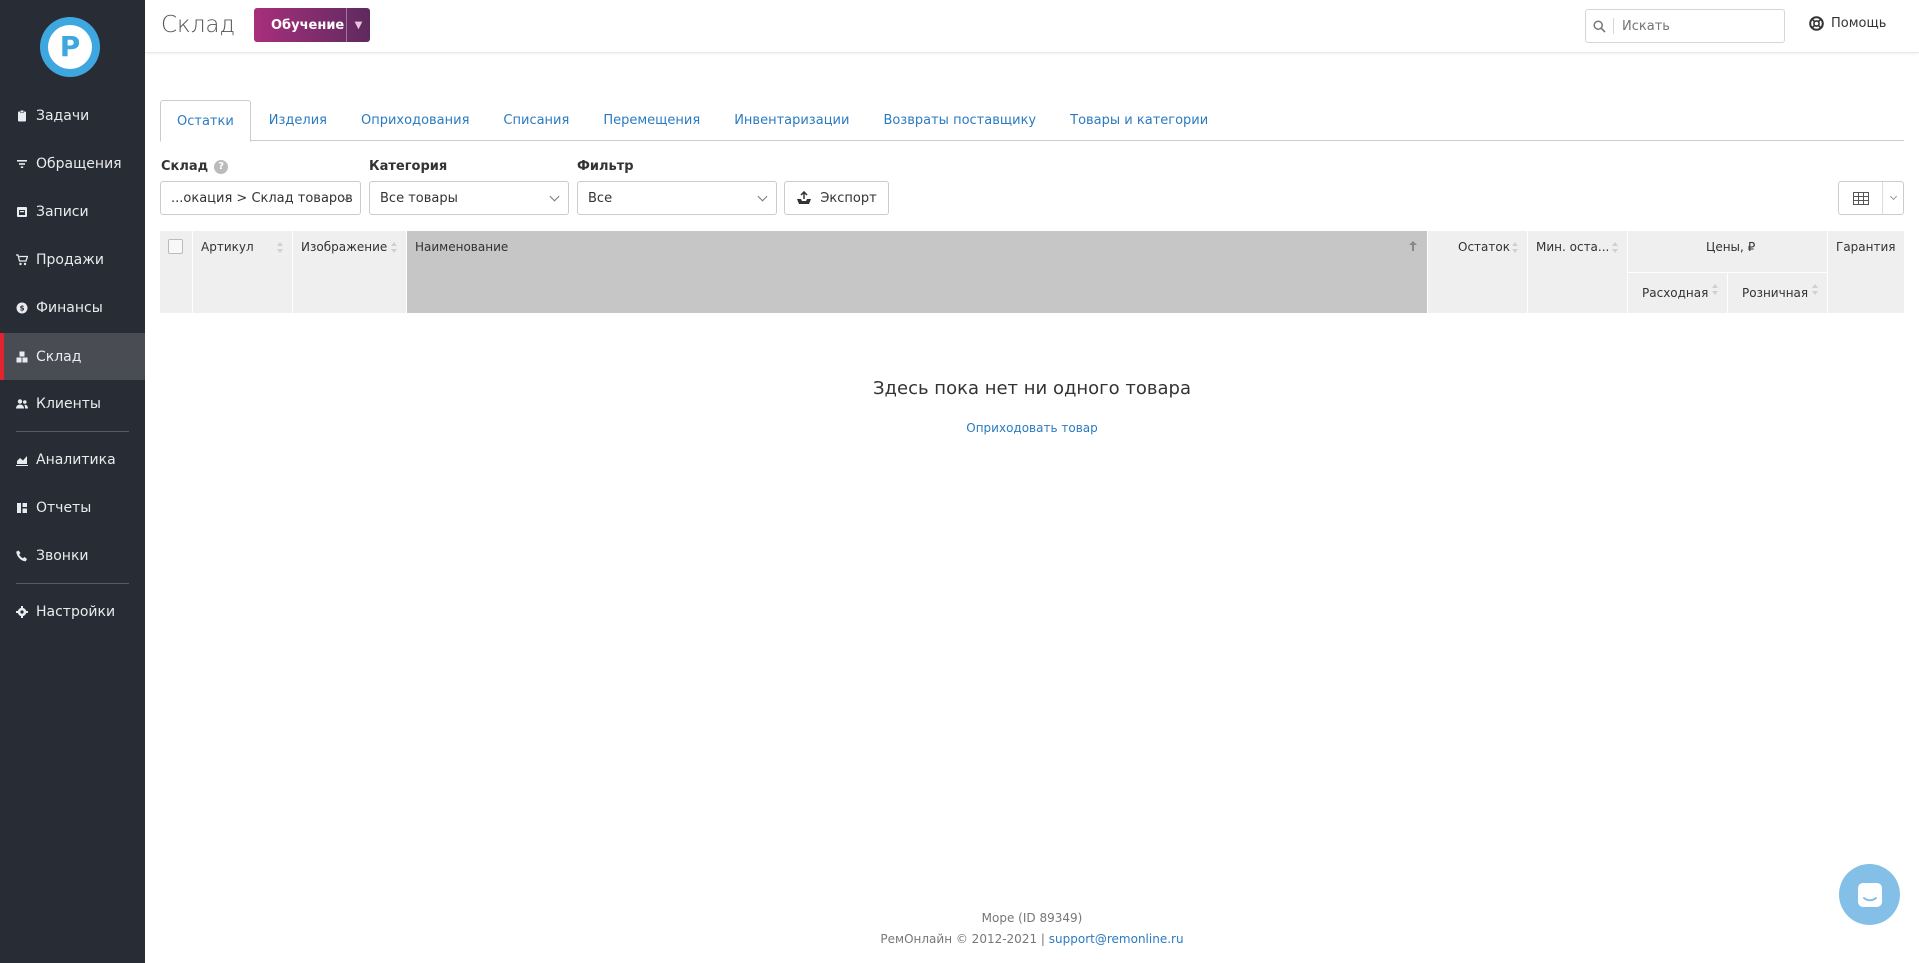  What do you see at coordinates (419, 198) in the screenshot?
I see `category-select-value: Все товары` at bounding box center [419, 198].